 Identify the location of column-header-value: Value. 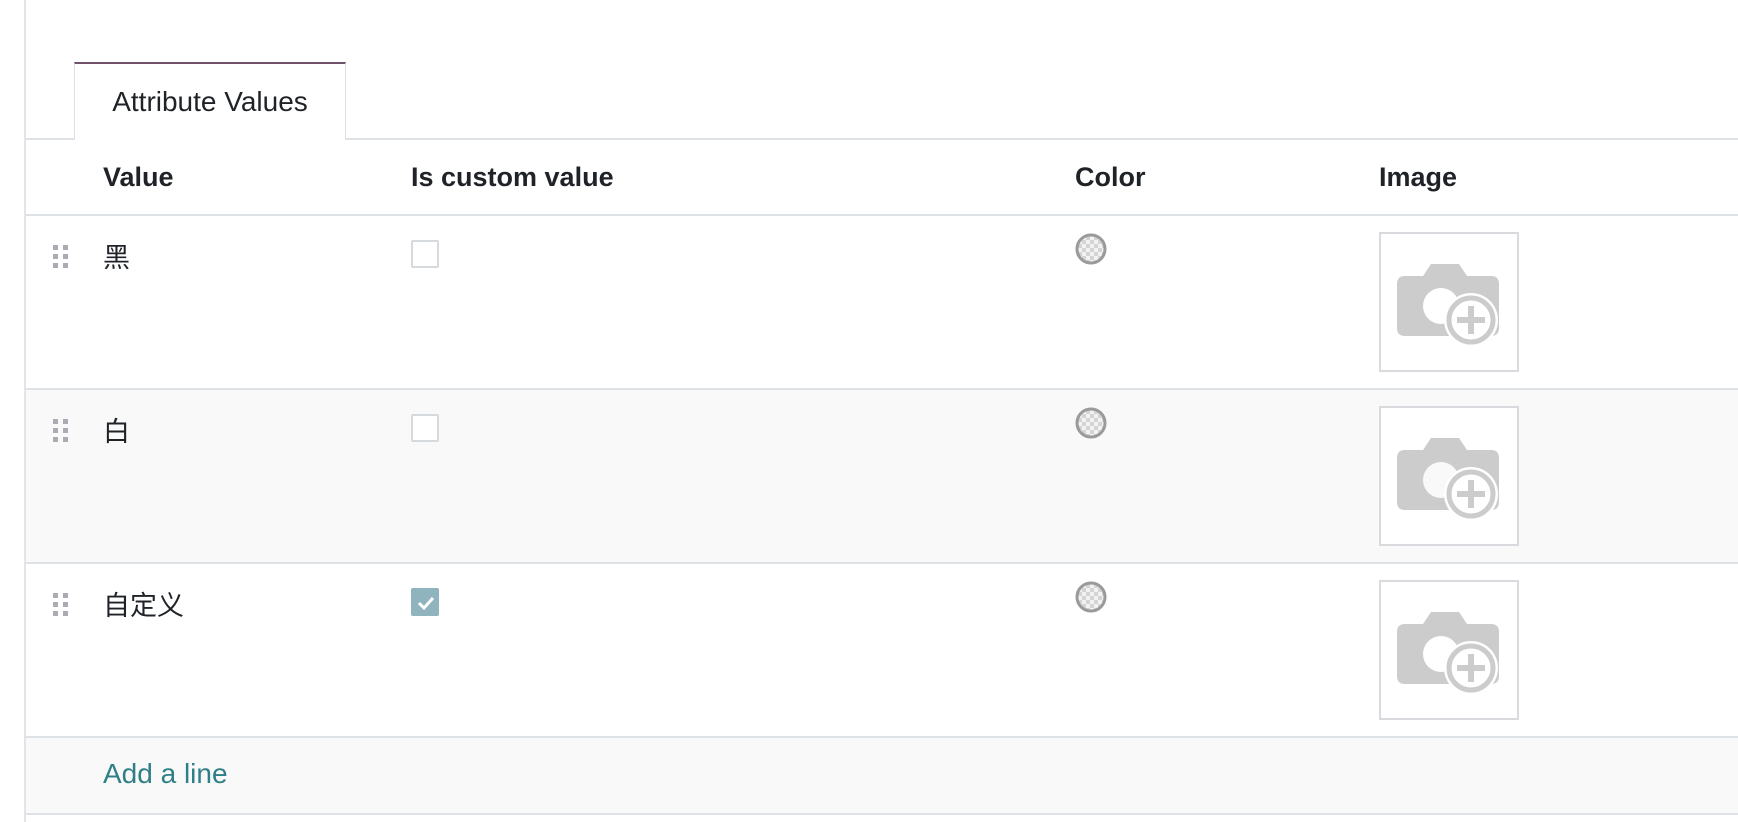
(138, 177).